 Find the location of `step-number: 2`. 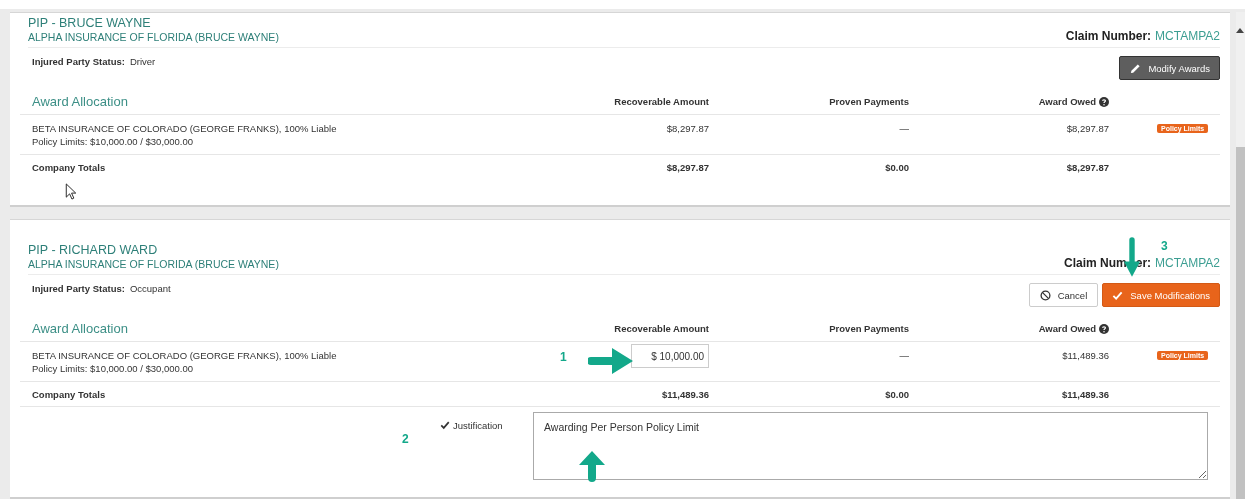

step-number: 2 is located at coordinates (405, 439).